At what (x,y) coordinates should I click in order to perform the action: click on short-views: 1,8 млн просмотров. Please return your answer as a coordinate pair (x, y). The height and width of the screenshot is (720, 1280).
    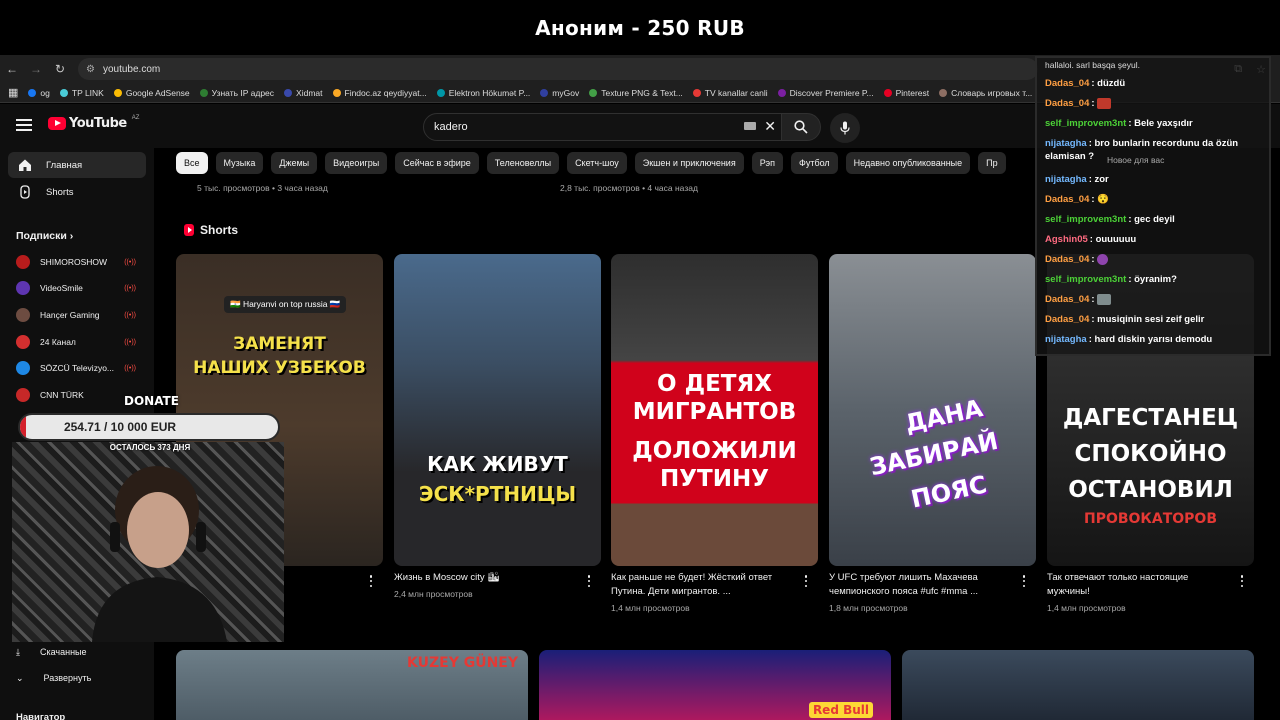
    Looking at the image, I should click on (868, 608).